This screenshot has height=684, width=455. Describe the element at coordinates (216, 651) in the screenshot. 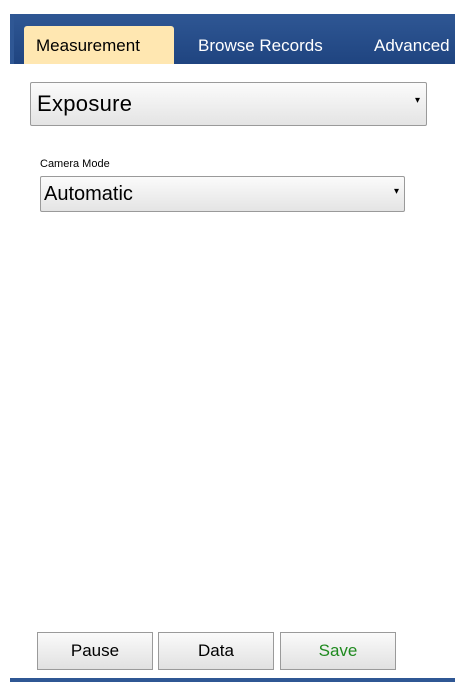

I see `data-button: Data` at that location.